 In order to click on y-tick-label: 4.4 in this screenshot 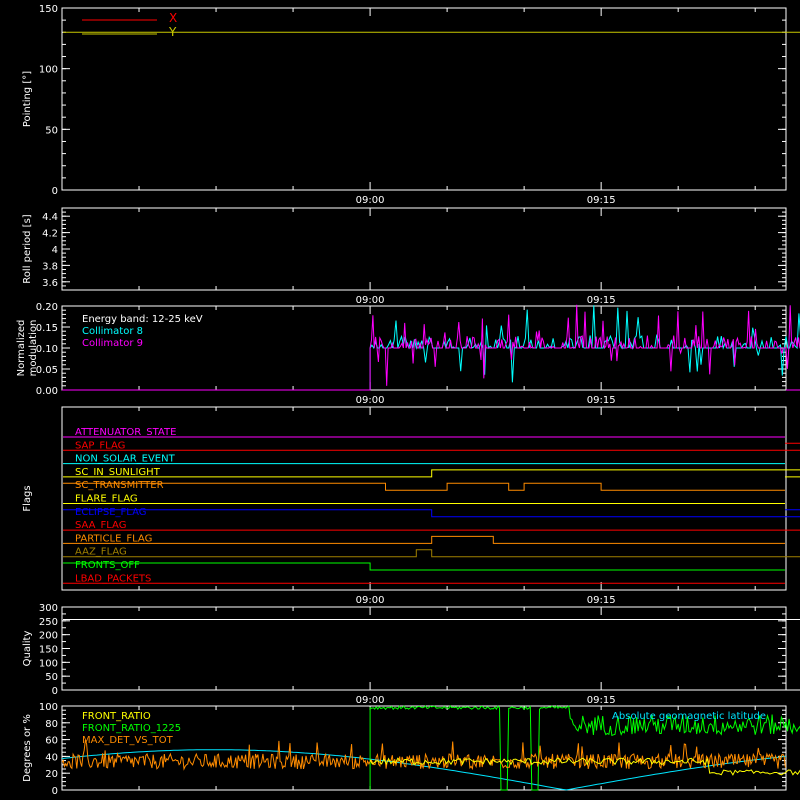, I will do `click(50, 217)`.